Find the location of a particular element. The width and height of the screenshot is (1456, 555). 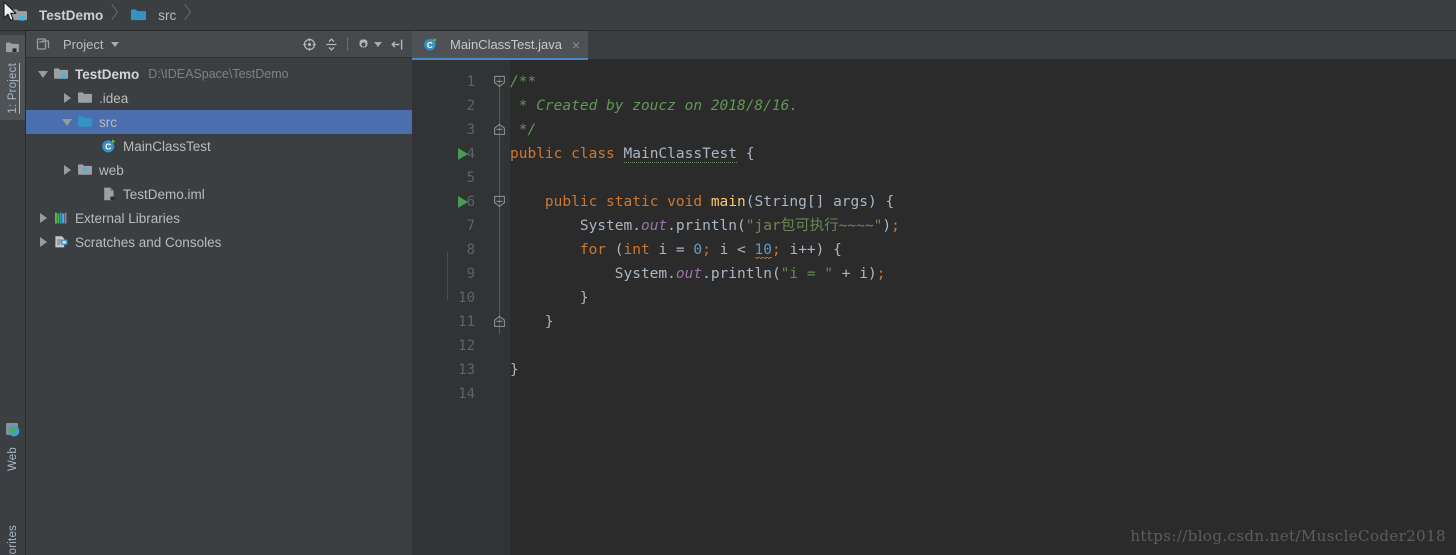

line-number: 10 is located at coordinates (466, 298).